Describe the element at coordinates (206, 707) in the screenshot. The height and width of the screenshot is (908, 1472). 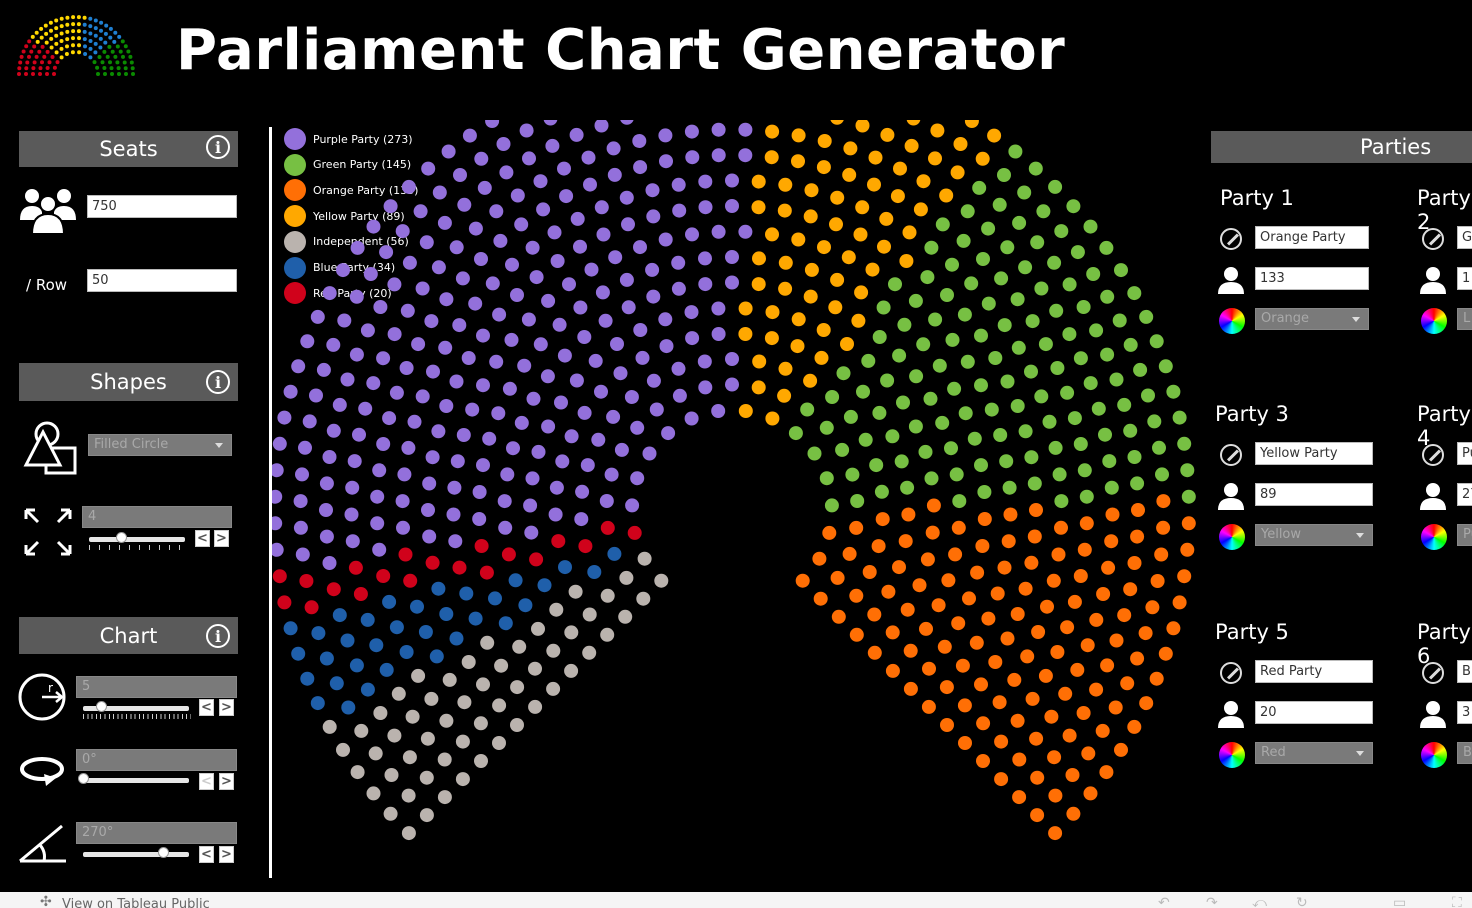
I see `radius-decrement-button: <` at that location.